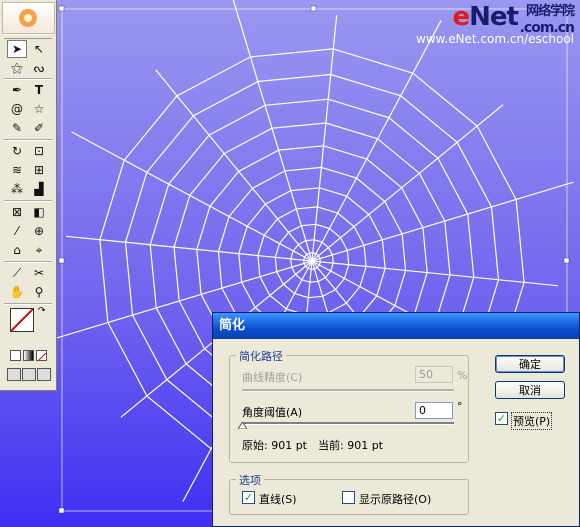 Image resolution: width=580 pixels, height=527 pixels. Describe the element at coordinates (39, 109) in the screenshot. I see `star-tool-icon: ☆` at that location.